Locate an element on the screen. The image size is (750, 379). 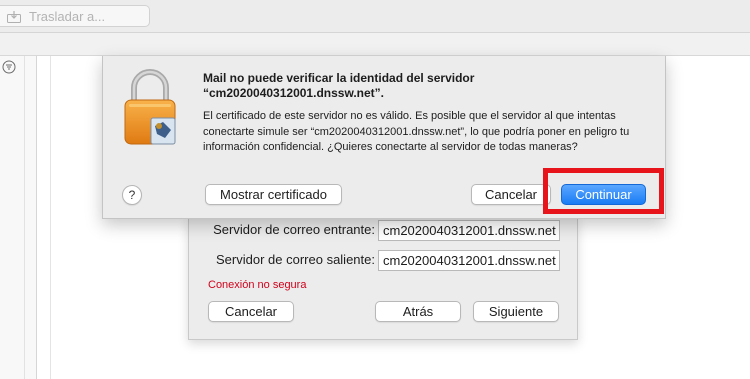
tray-arrow-icon is located at coordinates (14, 16).